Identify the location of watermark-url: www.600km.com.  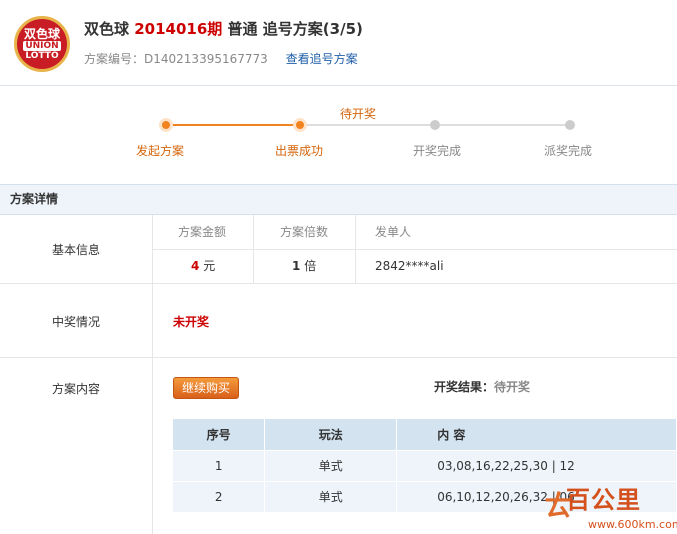
(632, 524).